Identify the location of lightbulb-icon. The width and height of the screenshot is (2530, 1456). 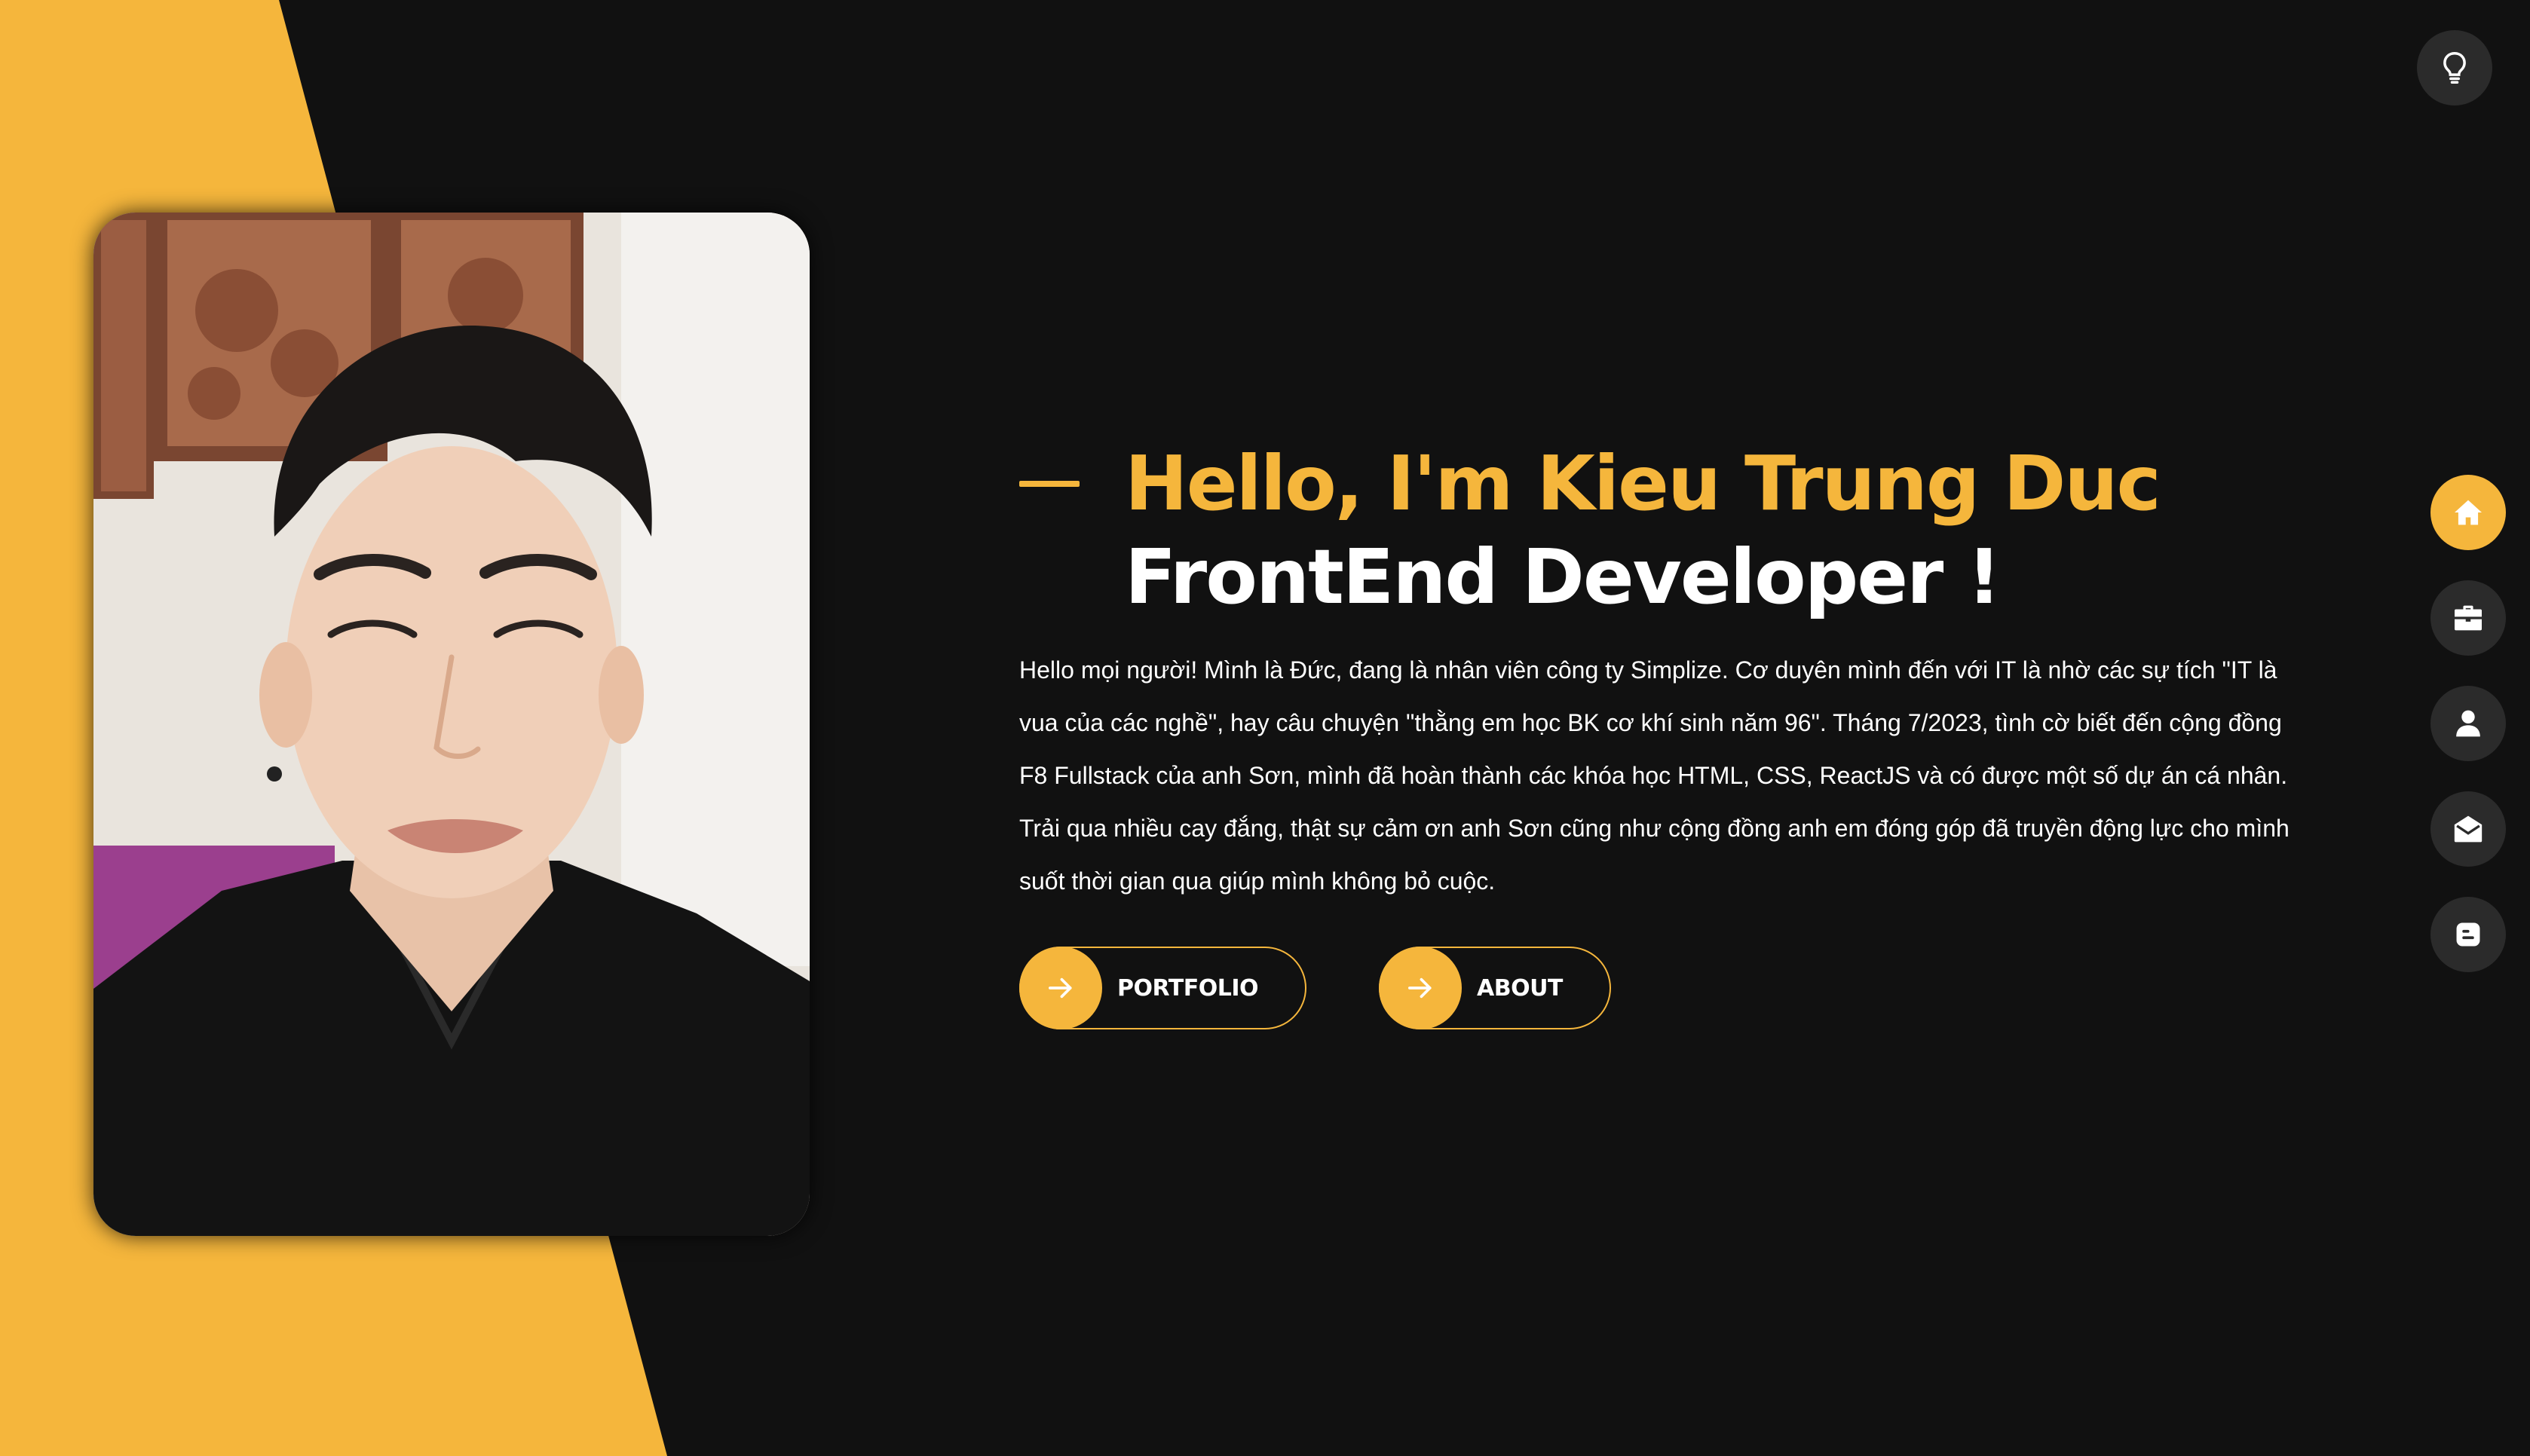
(2454, 67).